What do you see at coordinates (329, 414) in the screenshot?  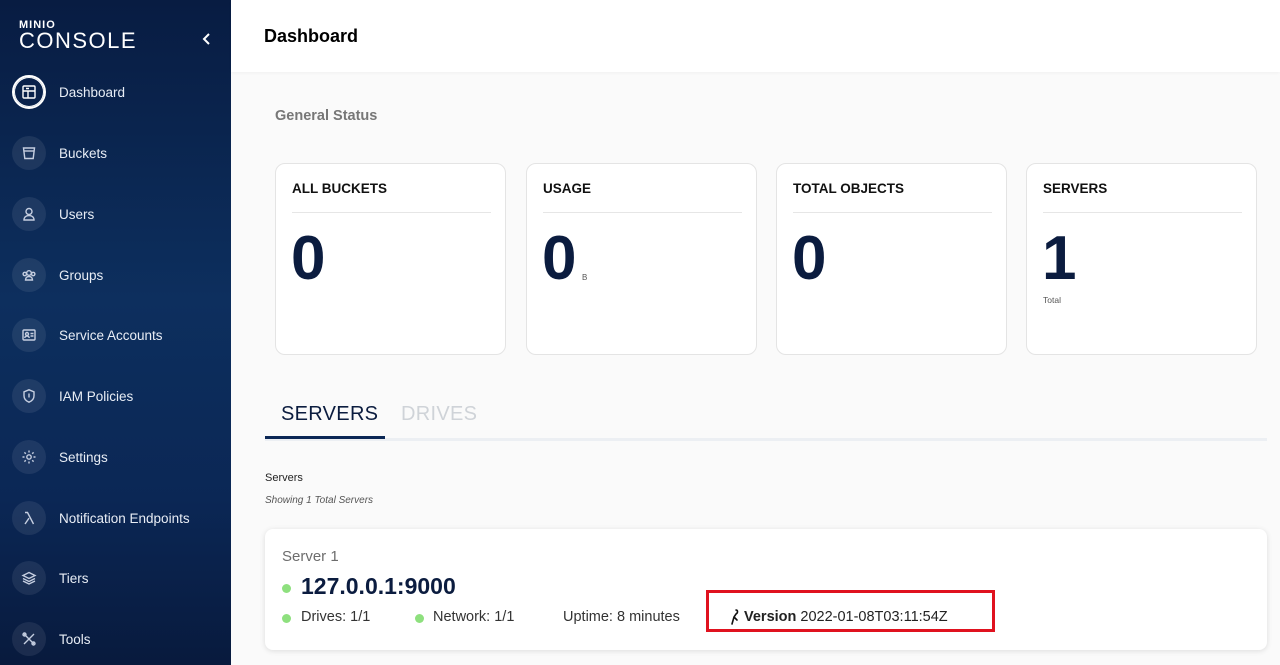 I see `tab-servers: SERVERS` at bounding box center [329, 414].